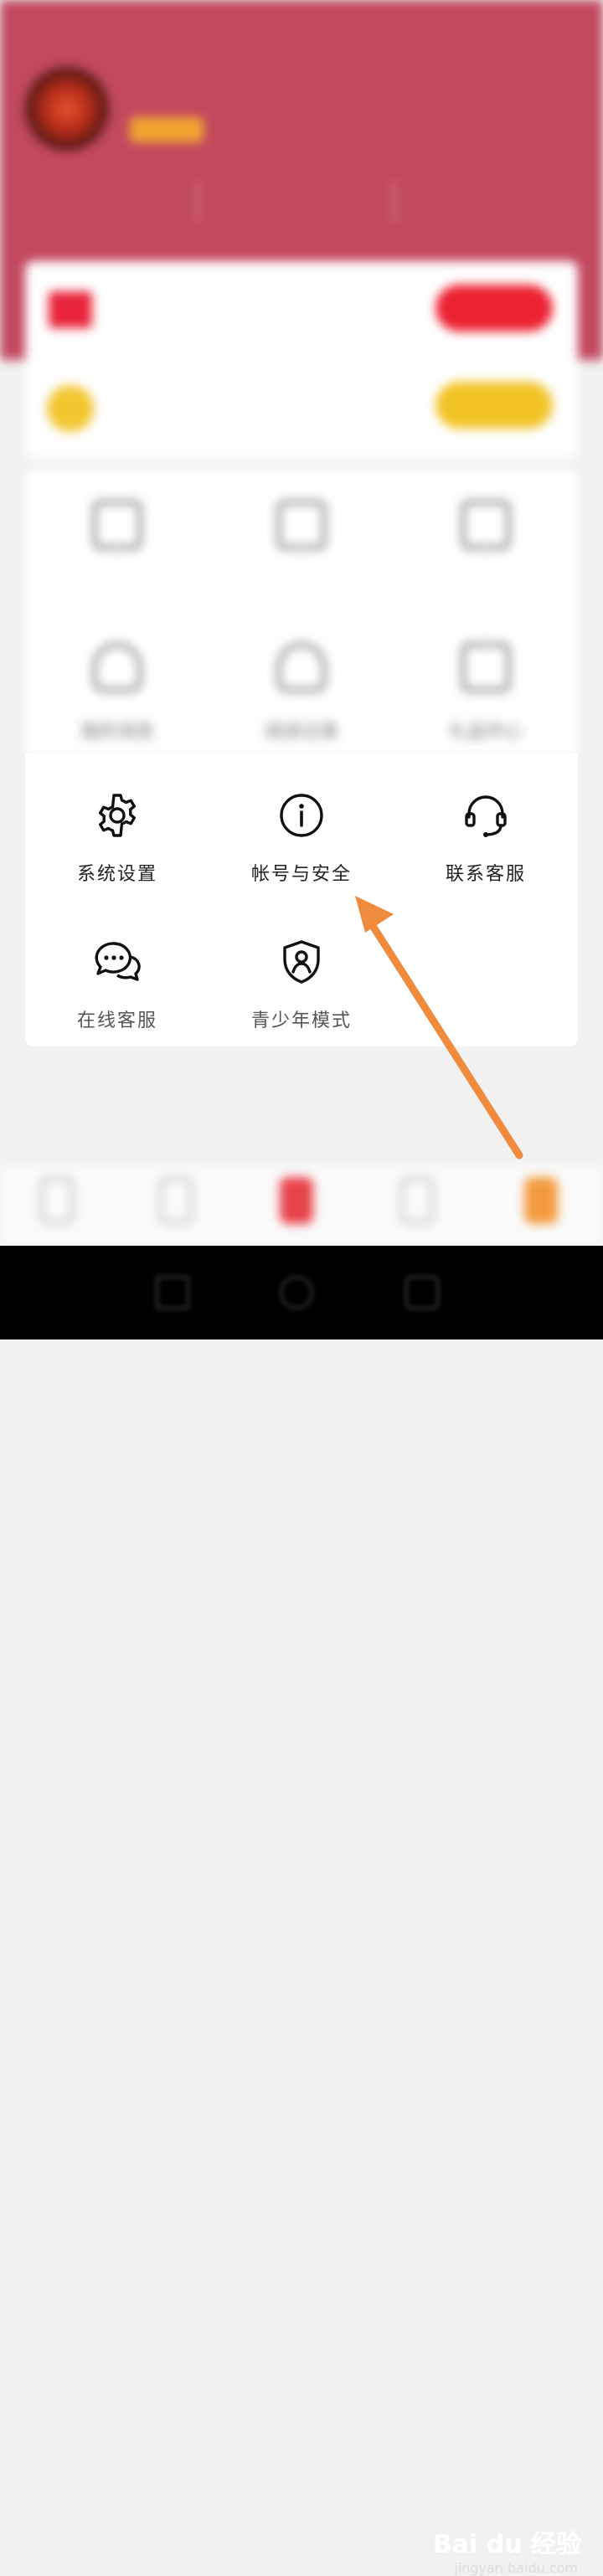  I want to click on grid-item: 礼品中心, so click(486, 678).